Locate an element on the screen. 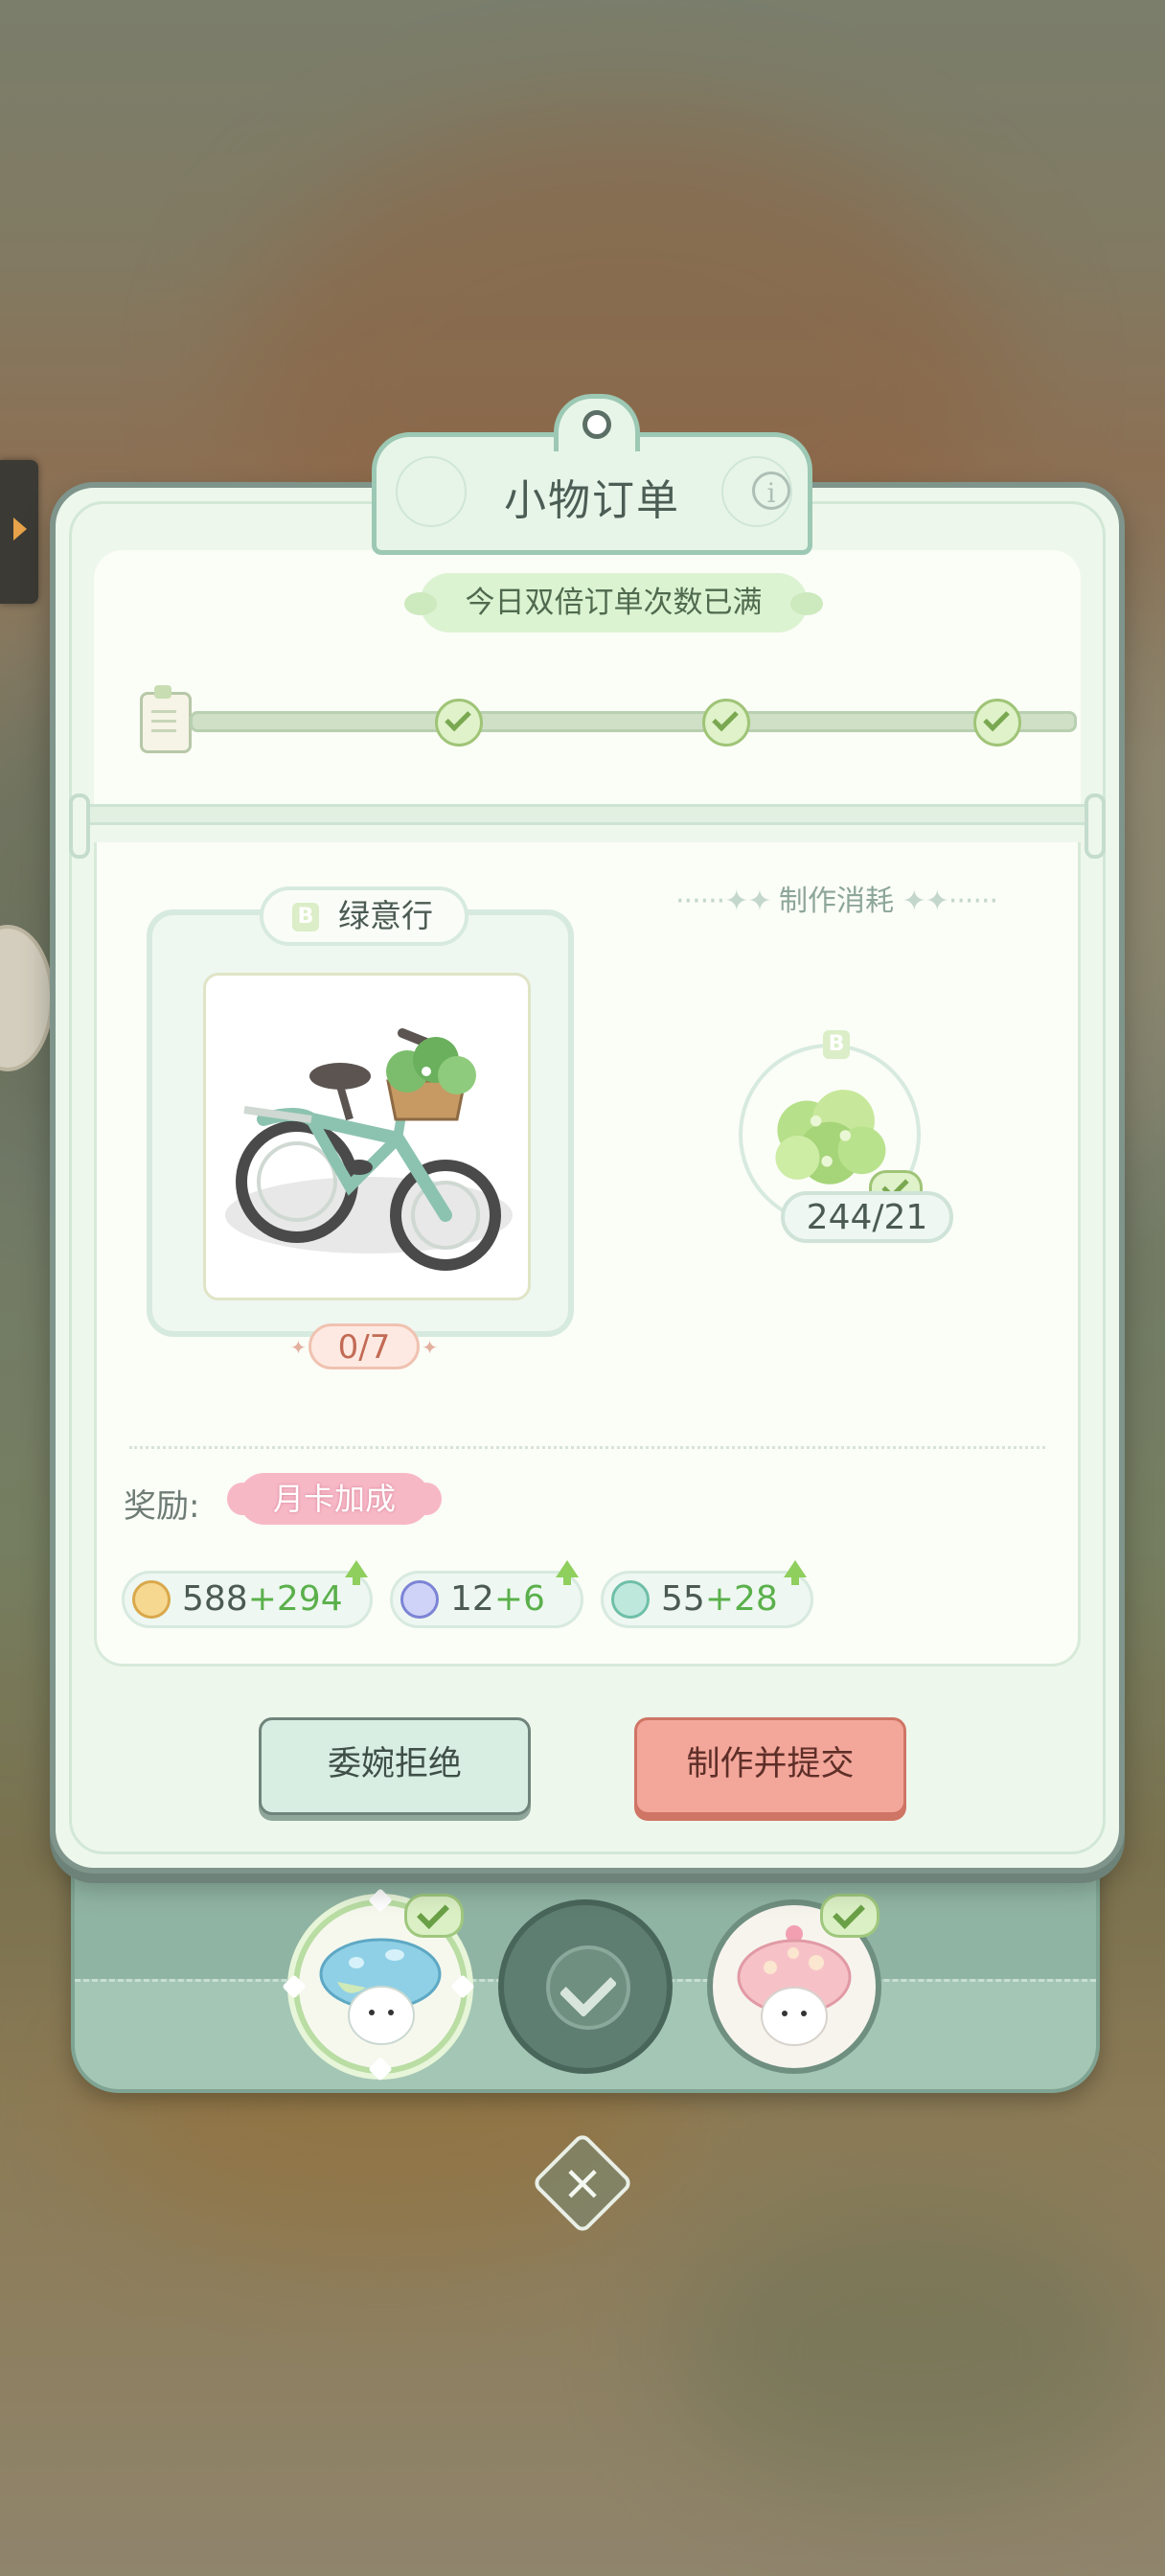 This screenshot has width=1165, height=2576. section-divider is located at coordinates (587, 826).